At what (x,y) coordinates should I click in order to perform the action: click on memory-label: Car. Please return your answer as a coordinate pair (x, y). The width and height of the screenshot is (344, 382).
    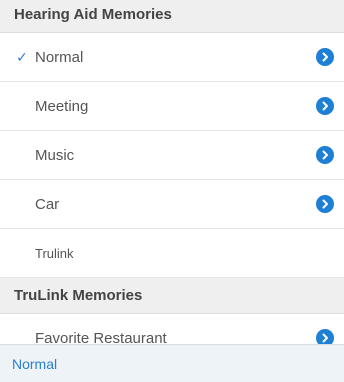
    Looking at the image, I should click on (47, 204).